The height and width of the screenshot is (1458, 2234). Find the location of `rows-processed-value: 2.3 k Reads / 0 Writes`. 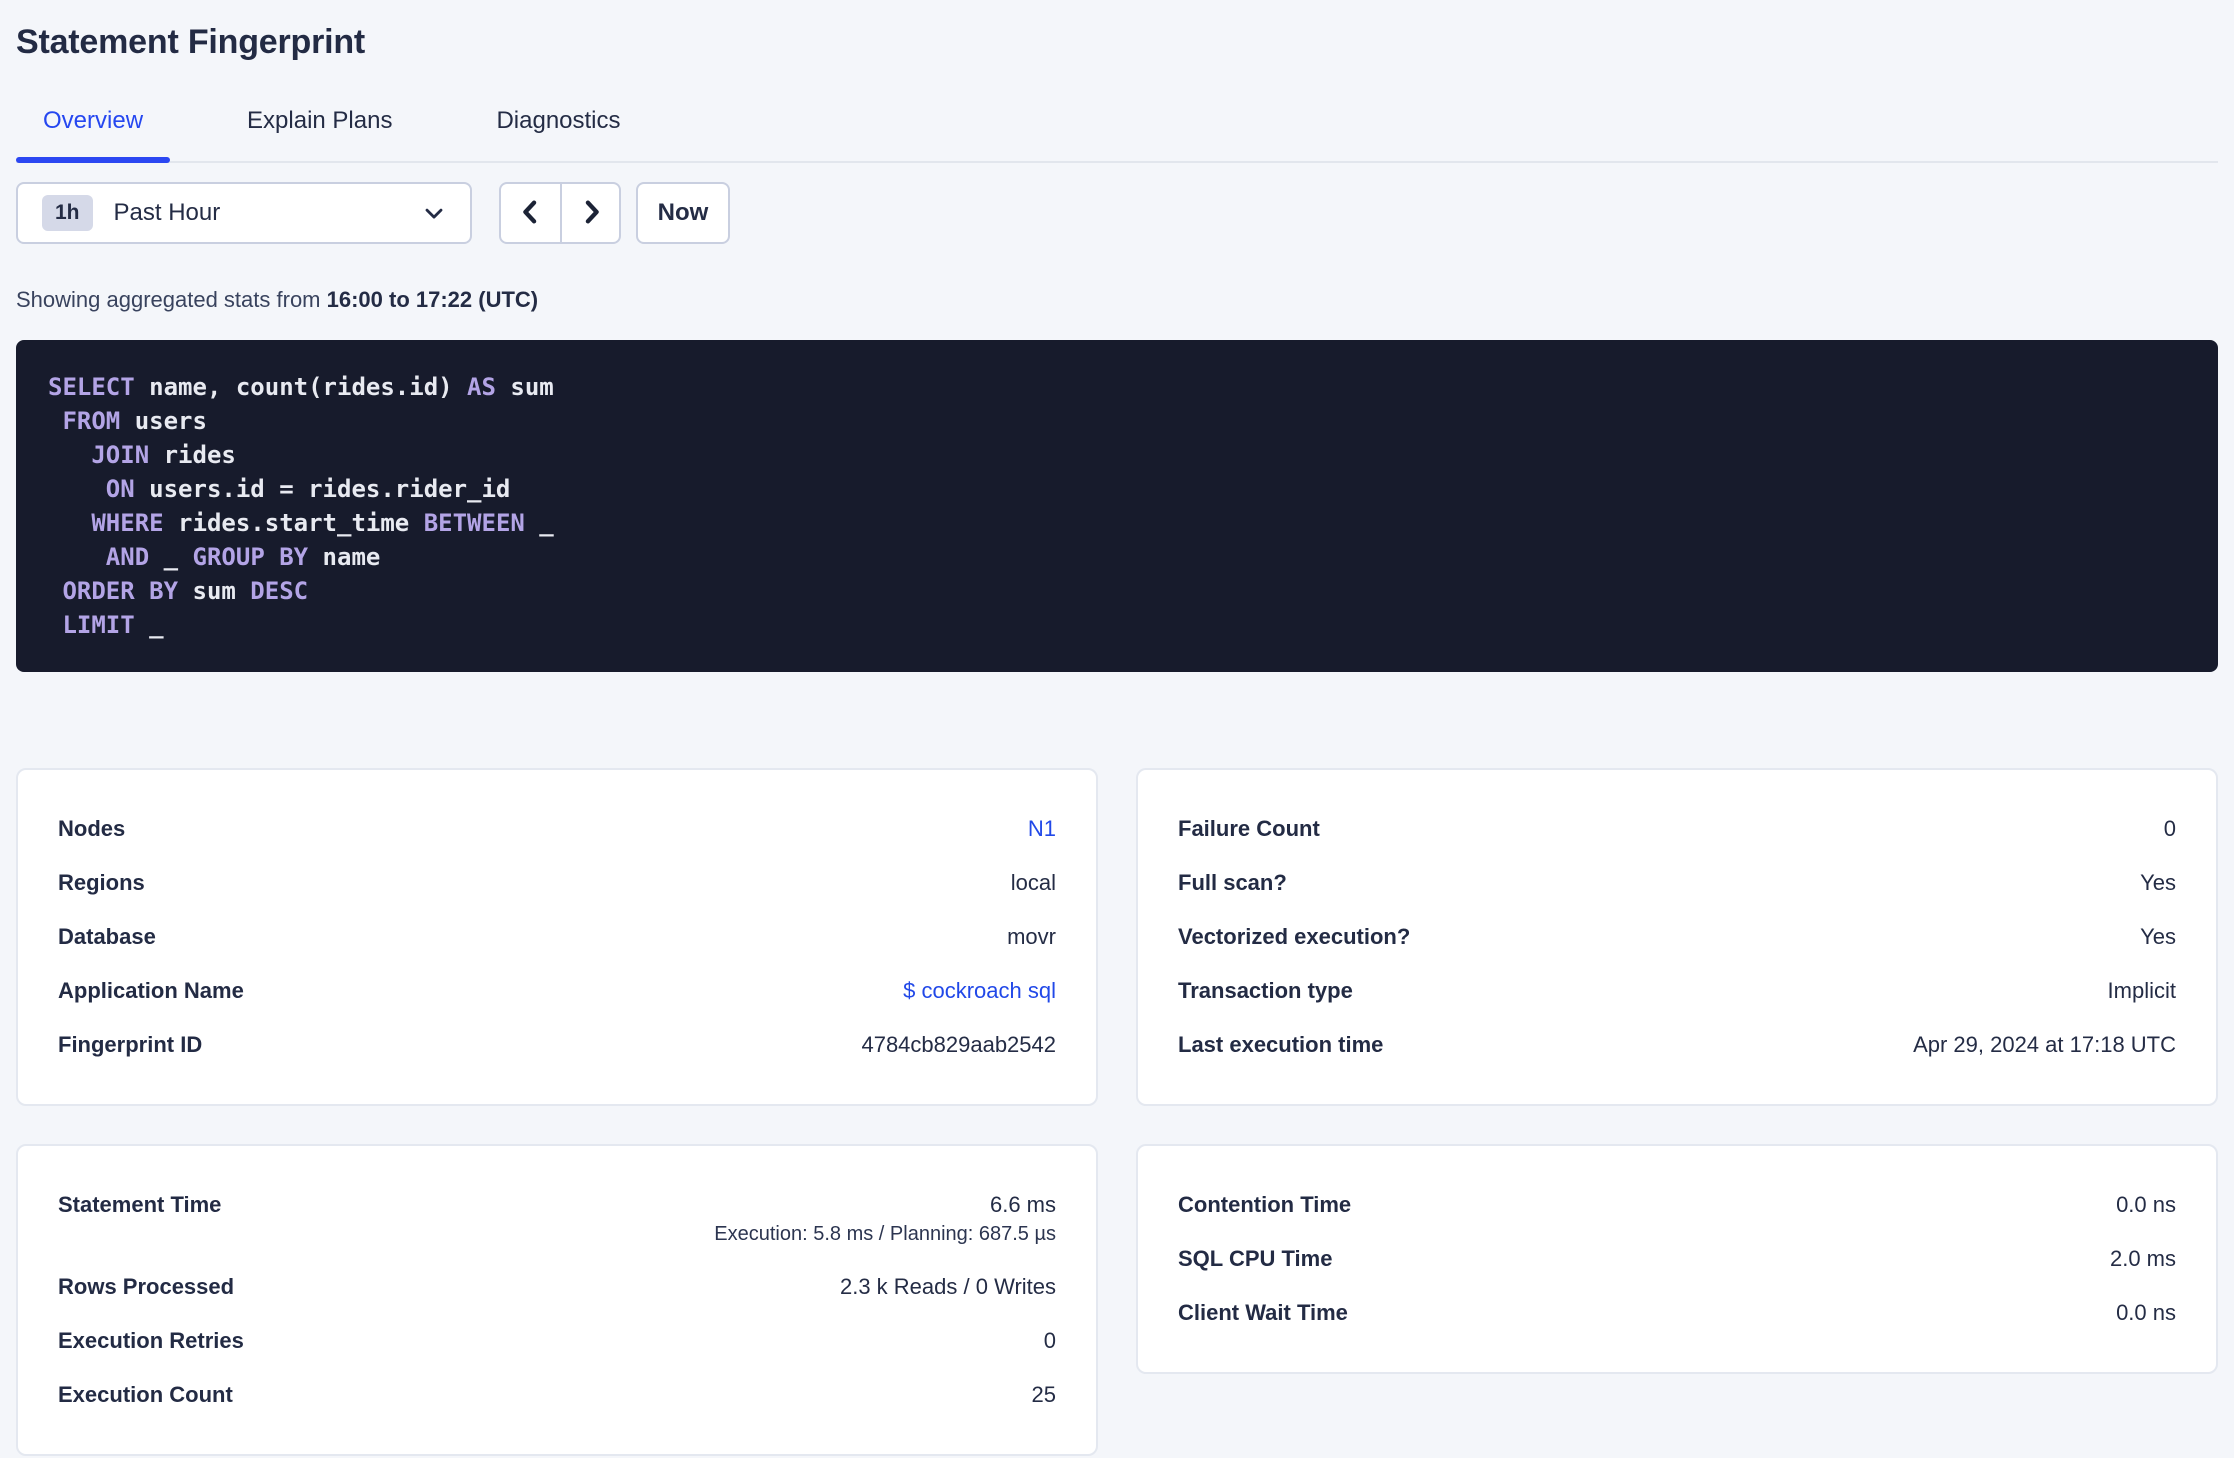

rows-processed-value: 2.3 k Reads / 0 Writes is located at coordinates (947, 1286).